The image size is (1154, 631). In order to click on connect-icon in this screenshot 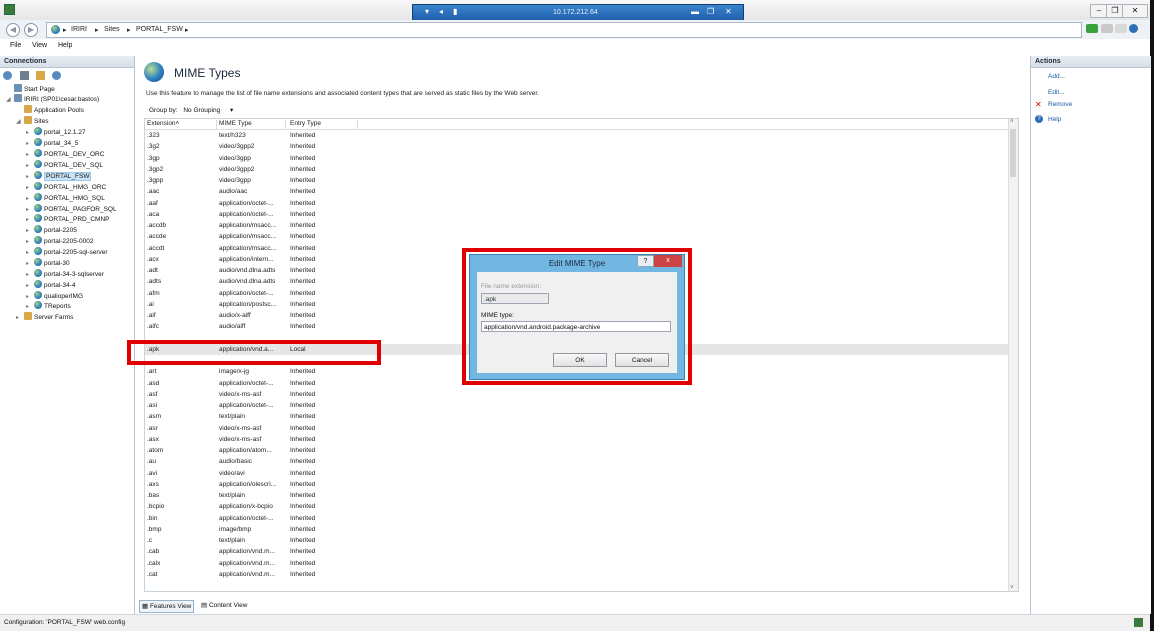, I will do `click(7, 75)`.